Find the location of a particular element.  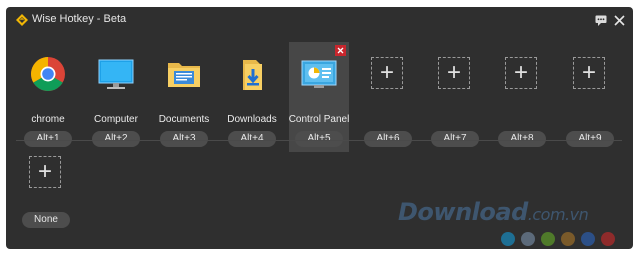

title-bar: Wise Hotkey - Beta is located at coordinates (319, 20).